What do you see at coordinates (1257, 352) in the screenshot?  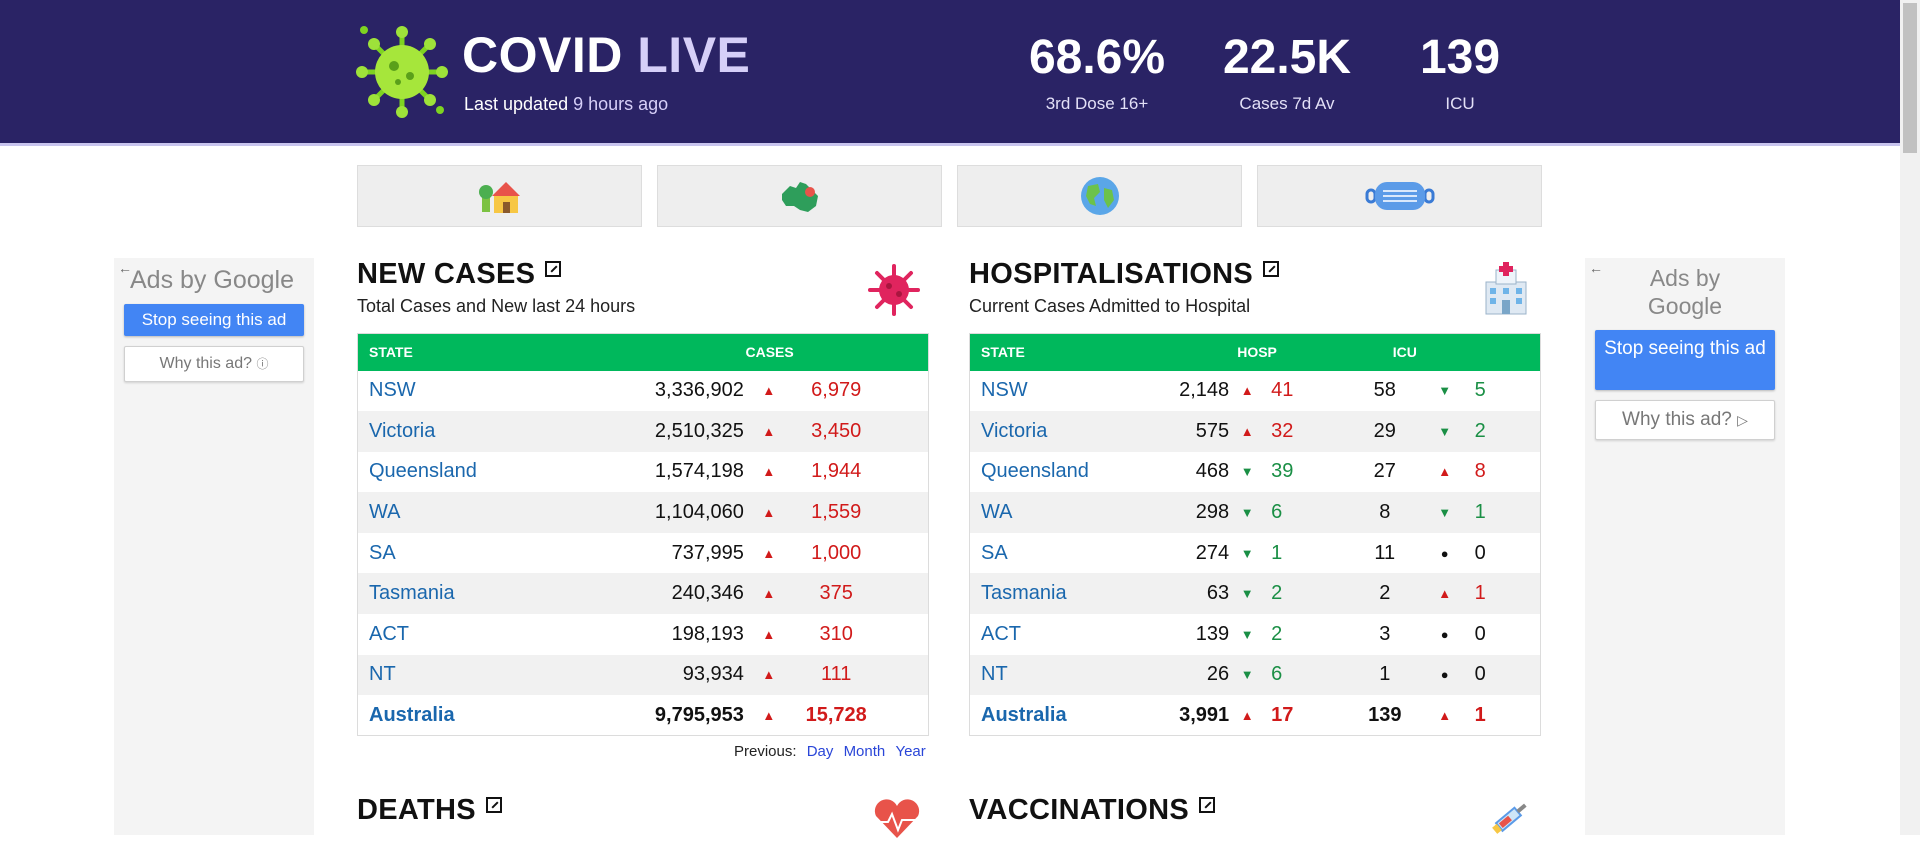 I see `column-header-hosp: HOSP` at bounding box center [1257, 352].